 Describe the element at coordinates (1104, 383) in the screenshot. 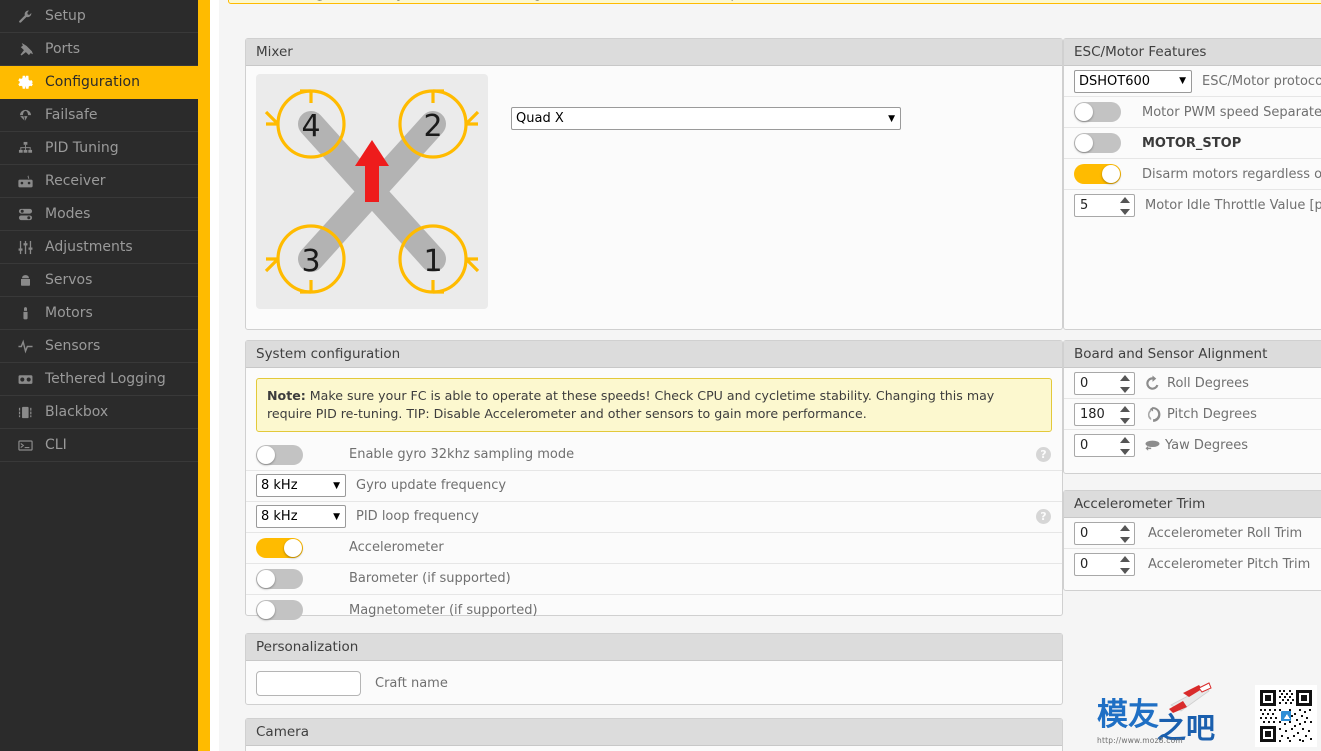

I see `roll-degrees-stepper: 0` at that location.